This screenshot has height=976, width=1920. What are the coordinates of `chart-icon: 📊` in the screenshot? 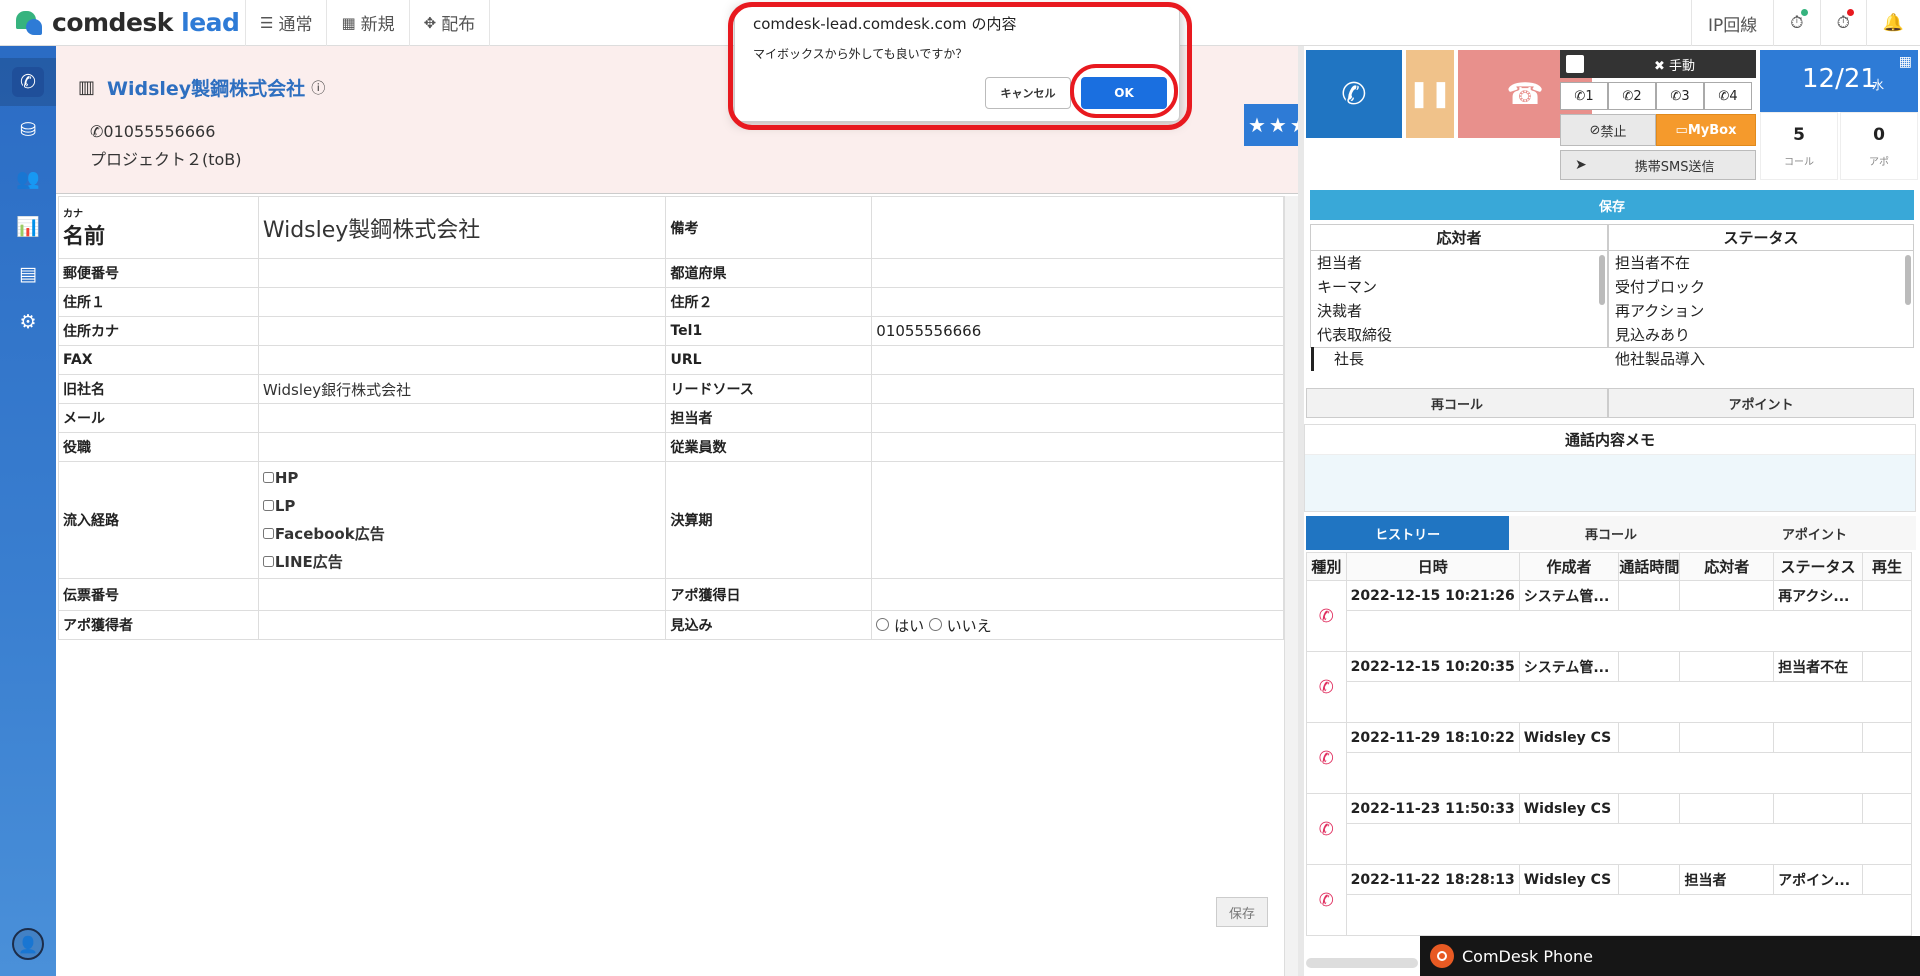 It's located at (28, 226).